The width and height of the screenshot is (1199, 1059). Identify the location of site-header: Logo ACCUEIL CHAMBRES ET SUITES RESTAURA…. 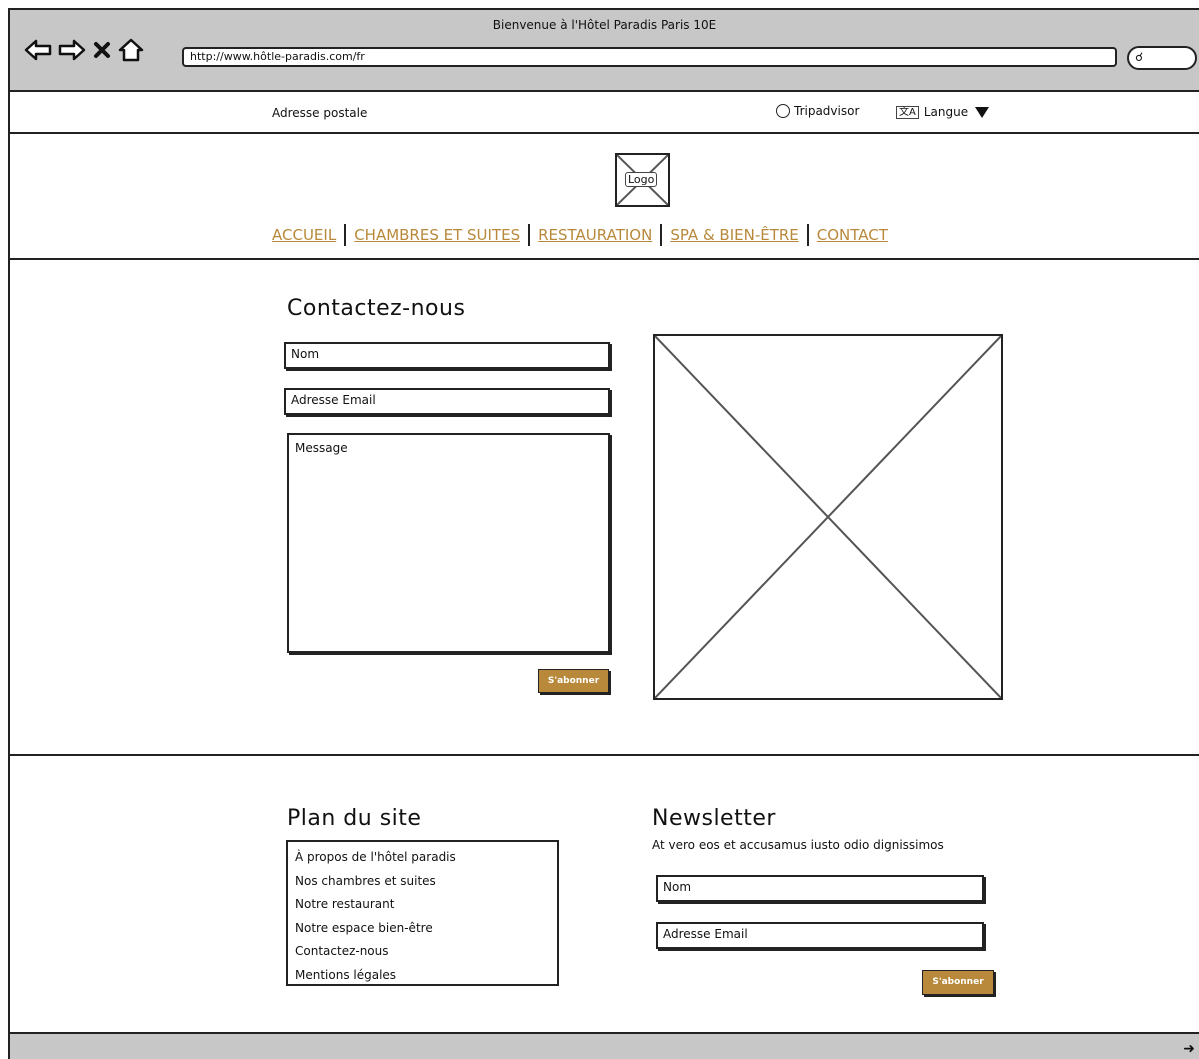
(604, 197).